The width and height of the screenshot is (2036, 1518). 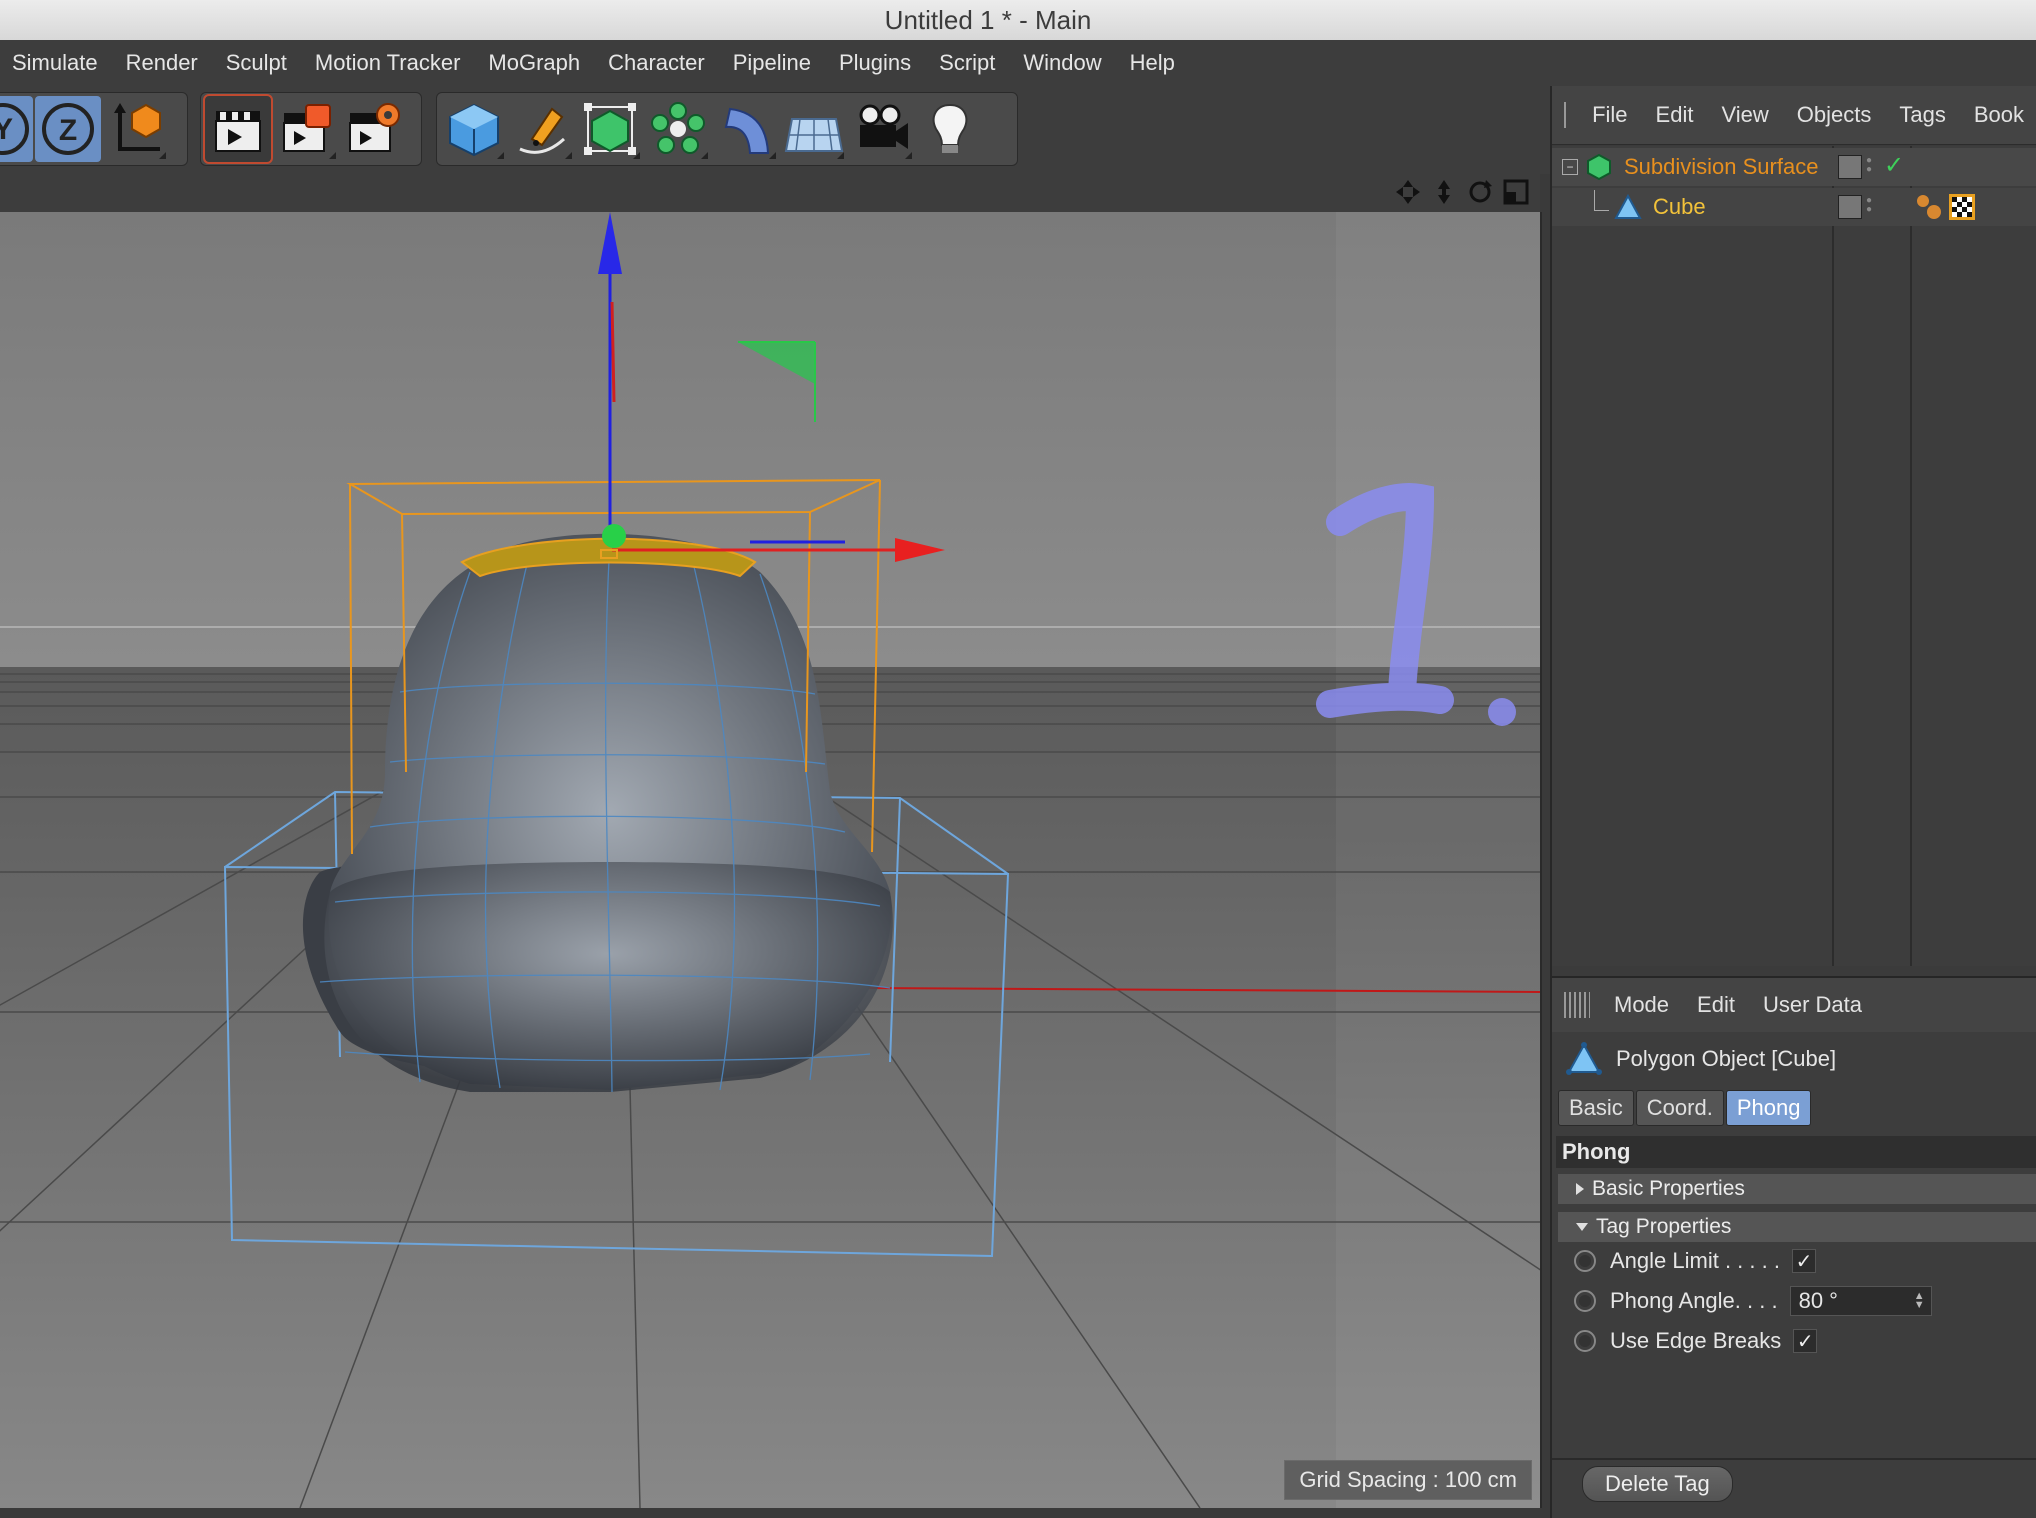 What do you see at coordinates (162, 63) in the screenshot?
I see `menu-render: Render` at bounding box center [162, 63].